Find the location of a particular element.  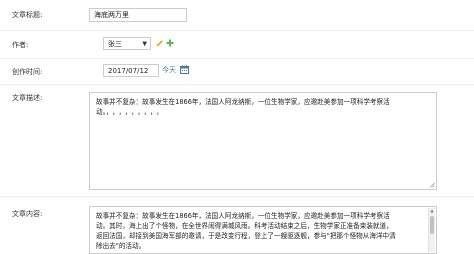

title-input: 海底两万里 is located at coordinates (138, 15).